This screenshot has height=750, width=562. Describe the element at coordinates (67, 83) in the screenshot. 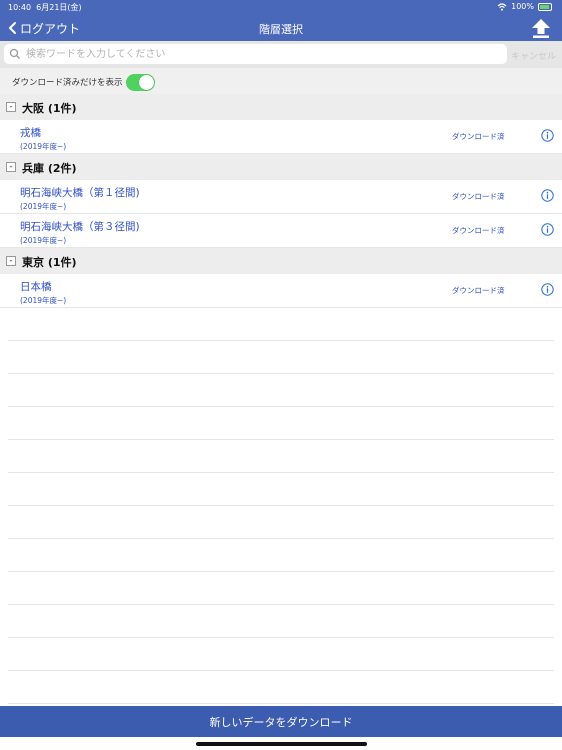

I see `filter-label: ダウンロード済みだけを表示` at that location.